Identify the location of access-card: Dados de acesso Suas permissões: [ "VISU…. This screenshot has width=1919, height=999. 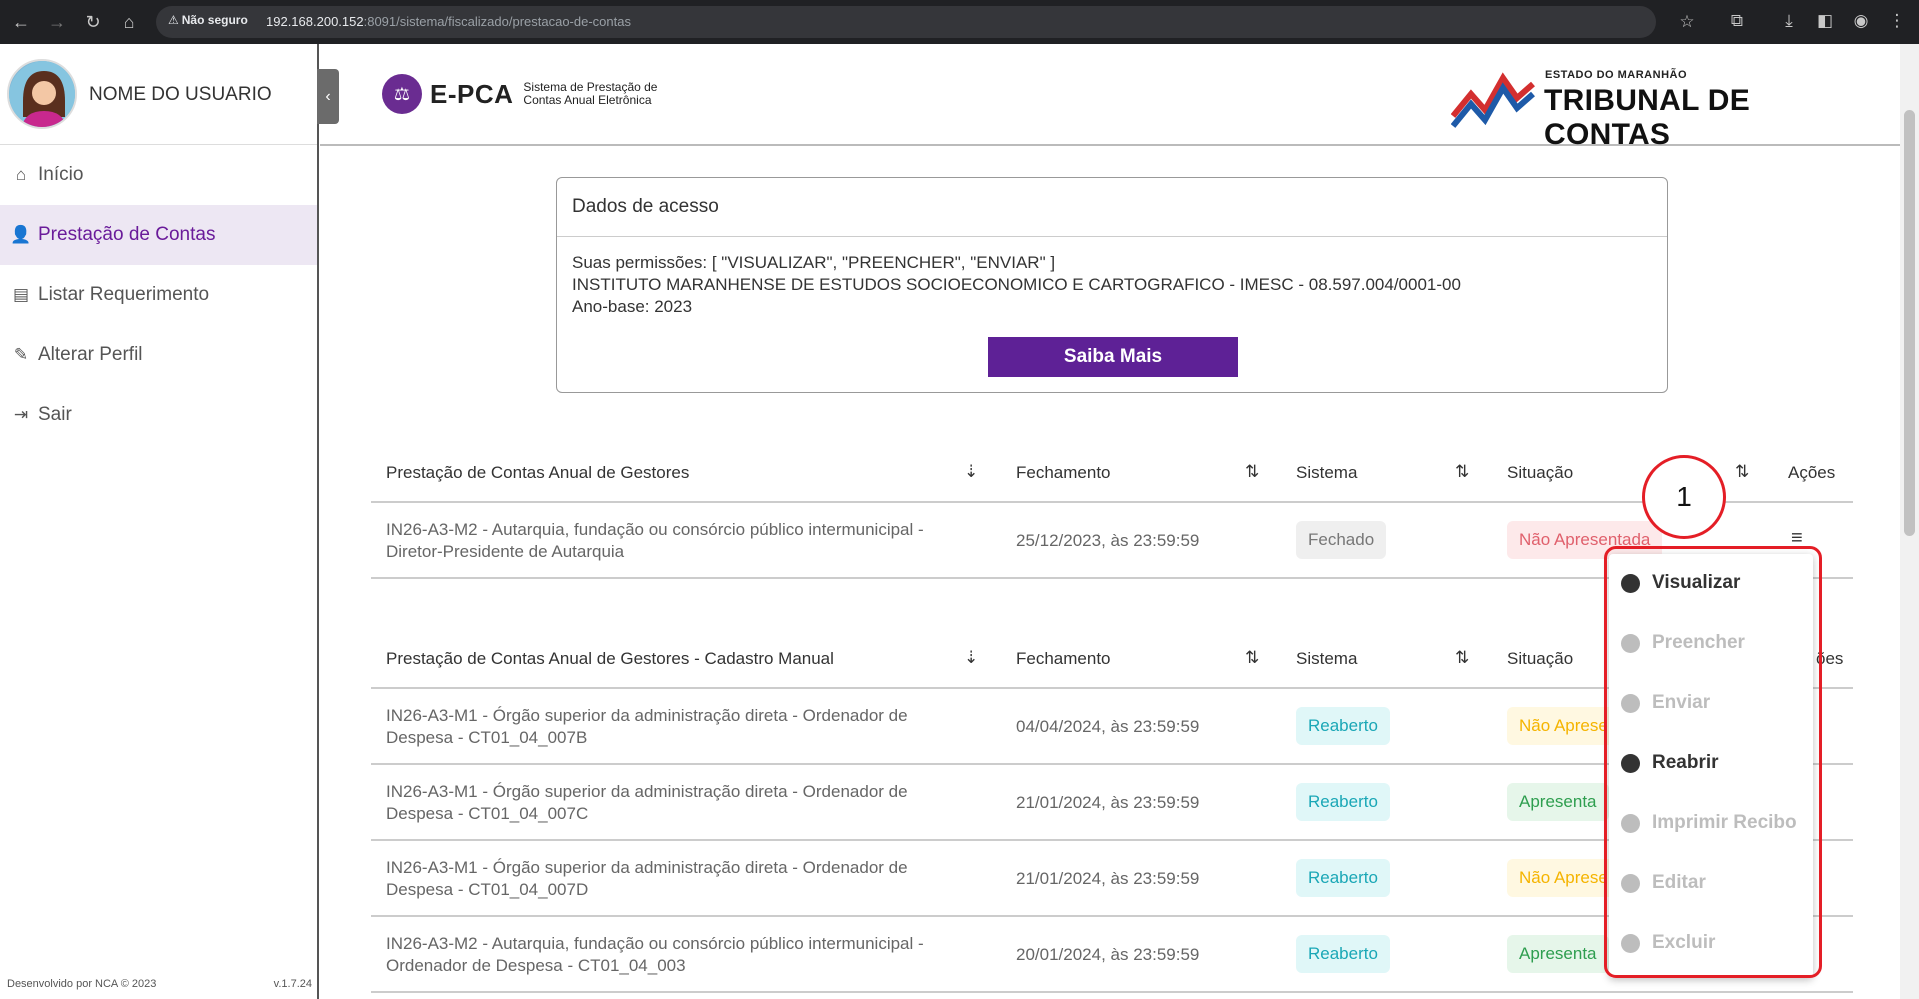
(1112, 285).